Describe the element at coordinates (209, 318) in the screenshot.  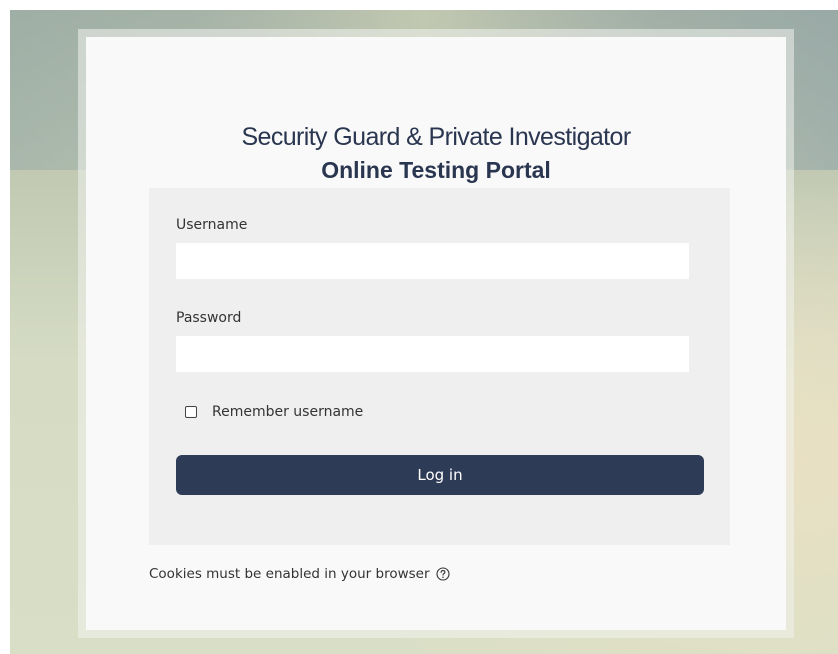
I see `password-label: Password` at that location.